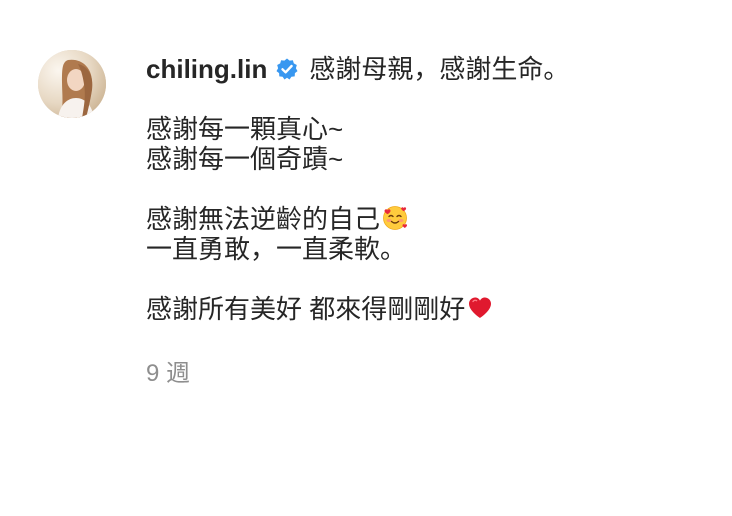 The width and height of the screenshot is (732, 516). I want to click on comment-line-3: 感謝每一顆真心~, so click(245, 129).